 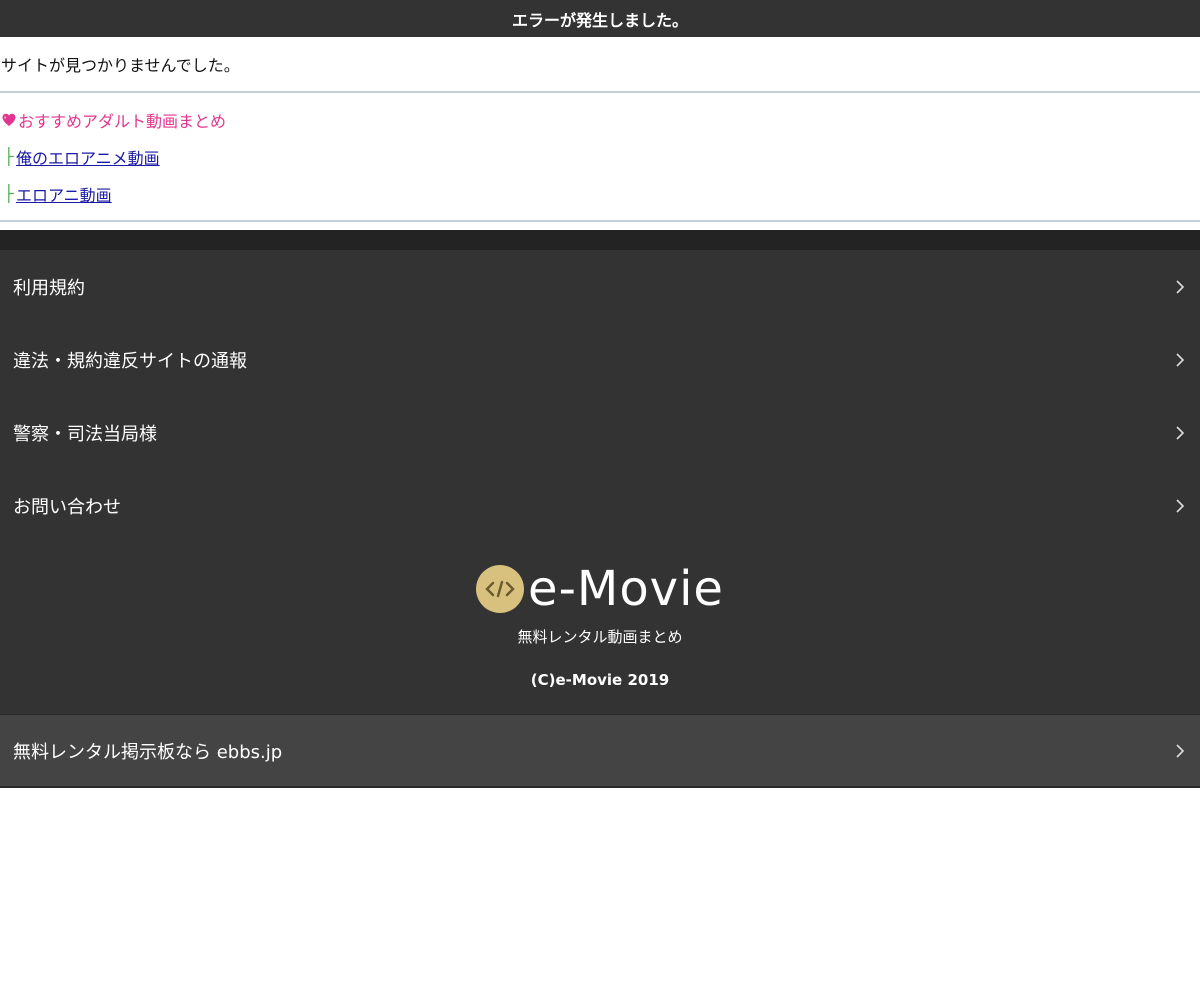 I want to click on code-brackets-icon, so click(x=500, y=589).